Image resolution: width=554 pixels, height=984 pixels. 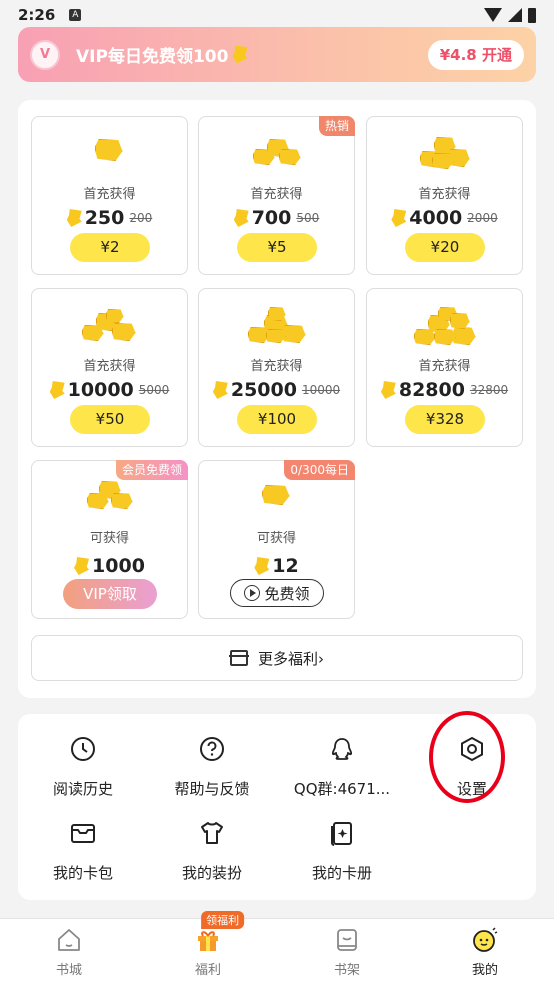 What do you see at coordinates (83, 833) in the screenshot?
I see `card-wallet-icon` at bounding box center [83, 833].